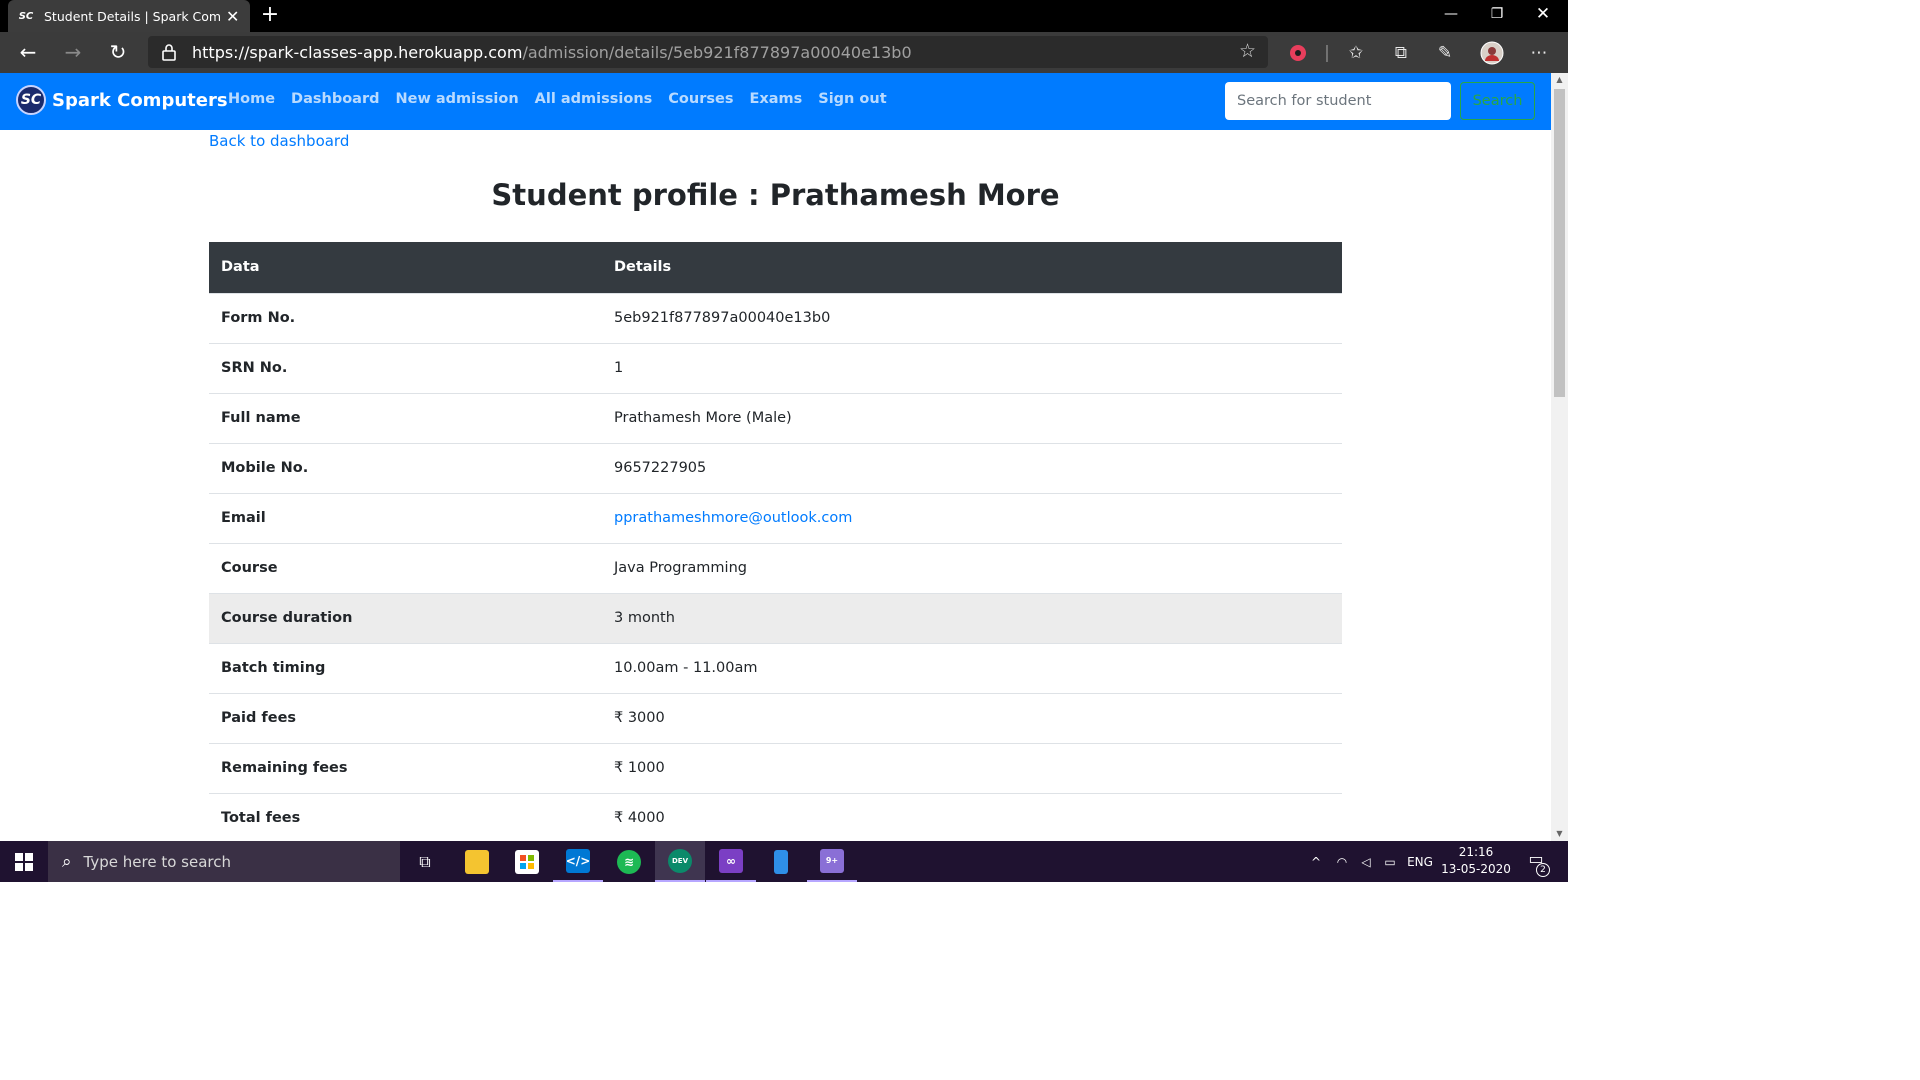 This screenshot has height=1080, width=1920. I want to click on spotify-icon: ≋, so click(629, 861).